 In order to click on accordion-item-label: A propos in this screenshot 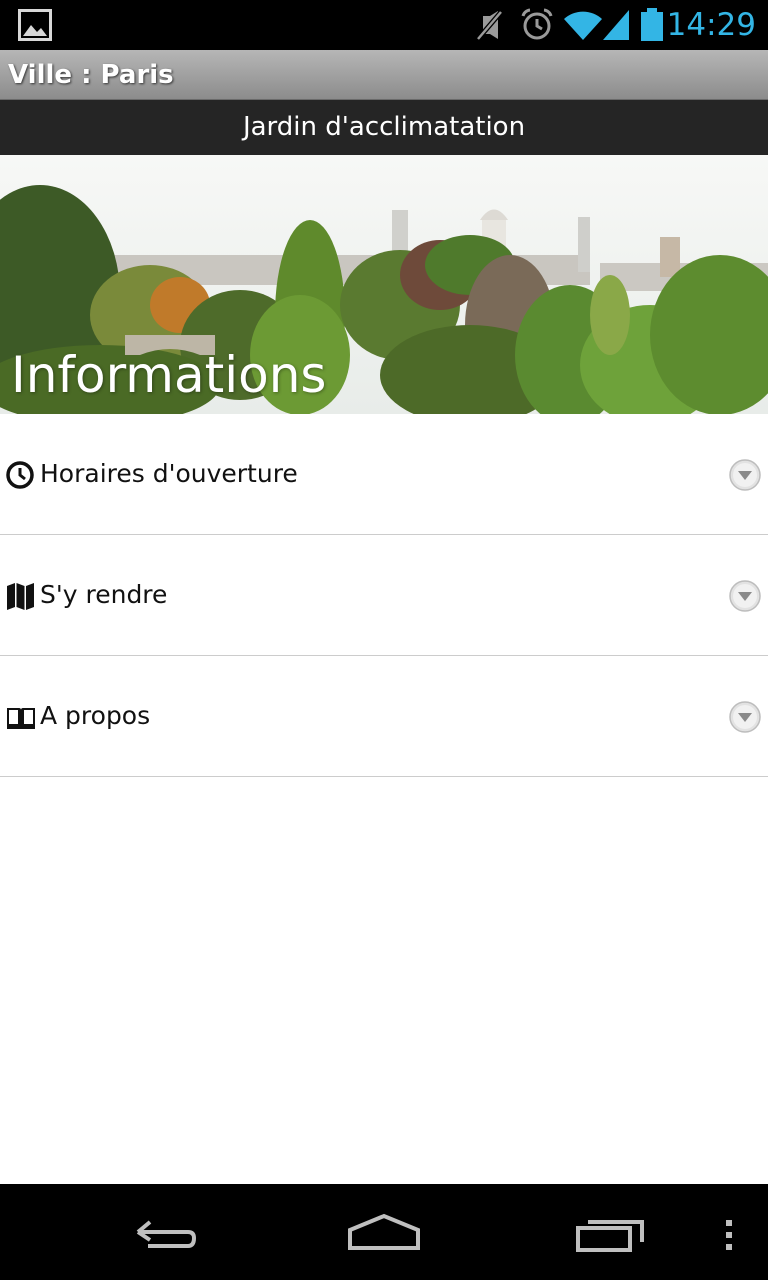, I will do `click(95, 715)`.